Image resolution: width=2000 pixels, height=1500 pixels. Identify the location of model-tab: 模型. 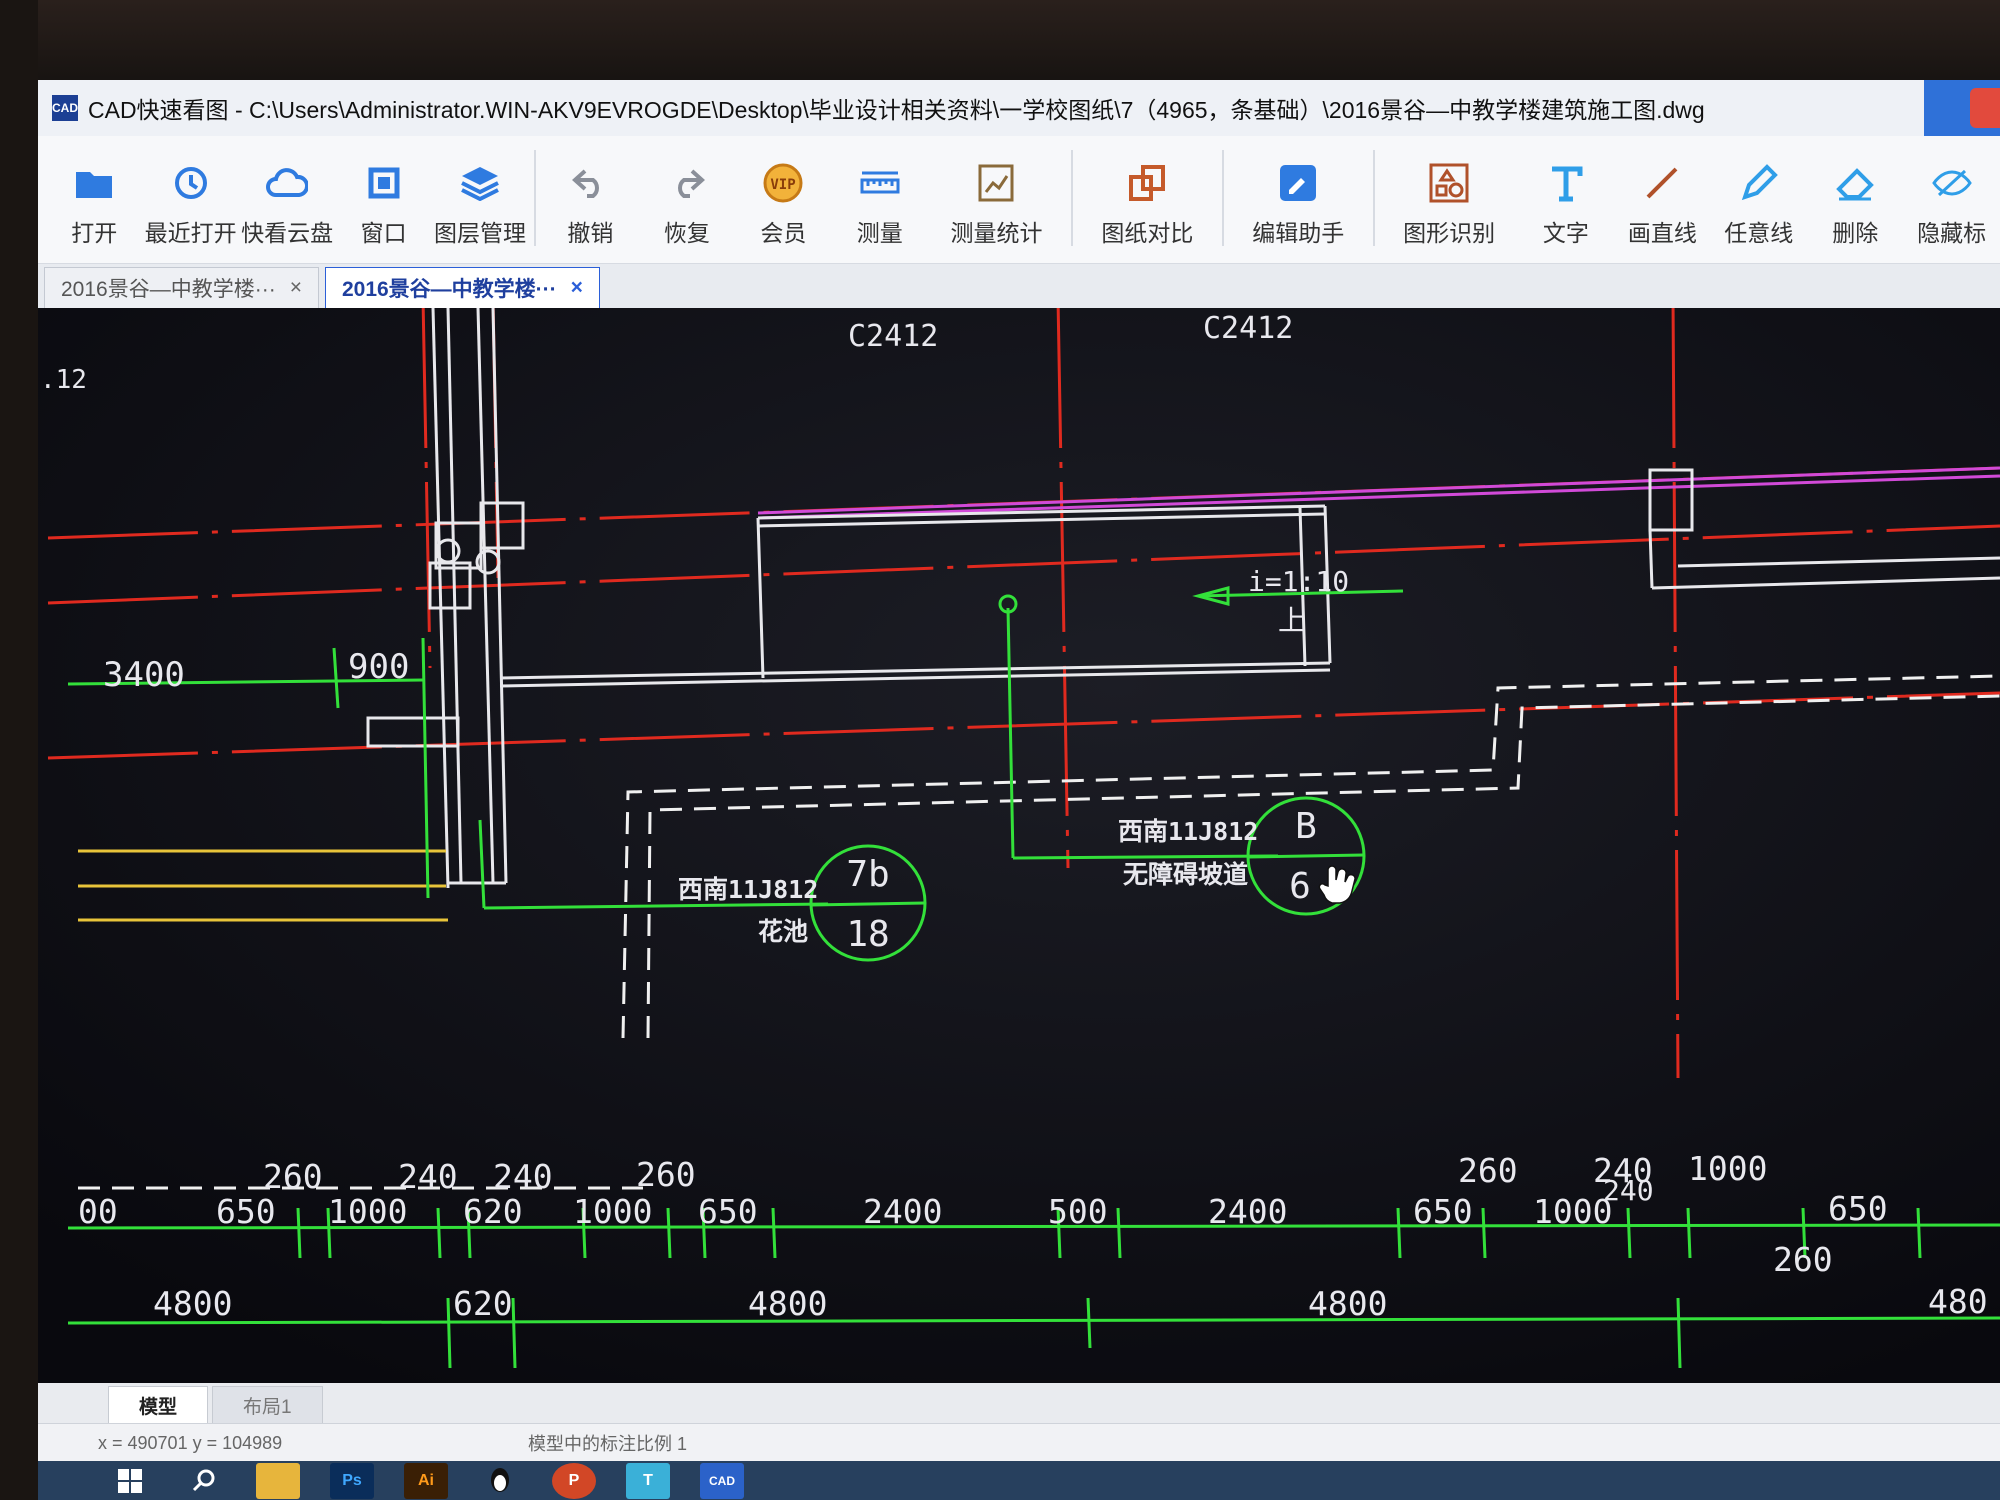
(158, 1404).